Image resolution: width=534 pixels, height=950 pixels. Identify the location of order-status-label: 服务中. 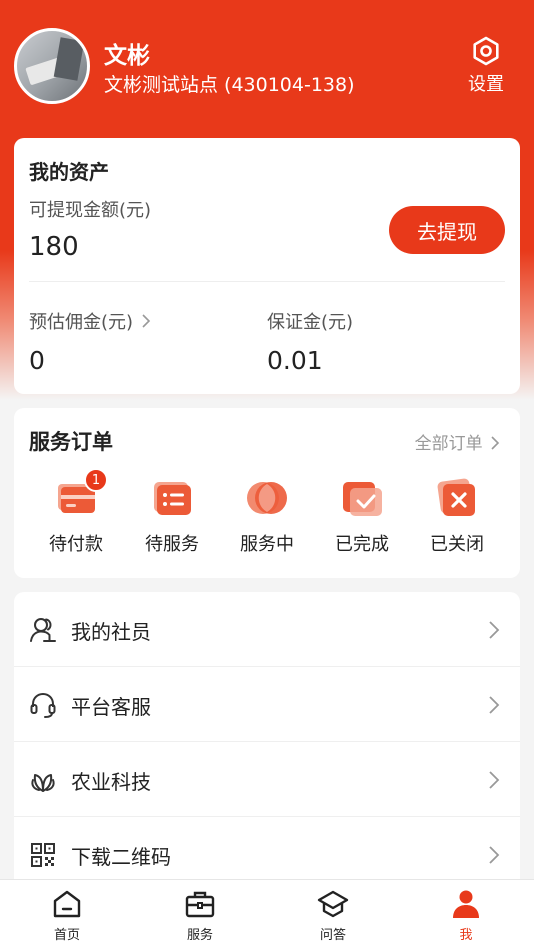
(267, 544).